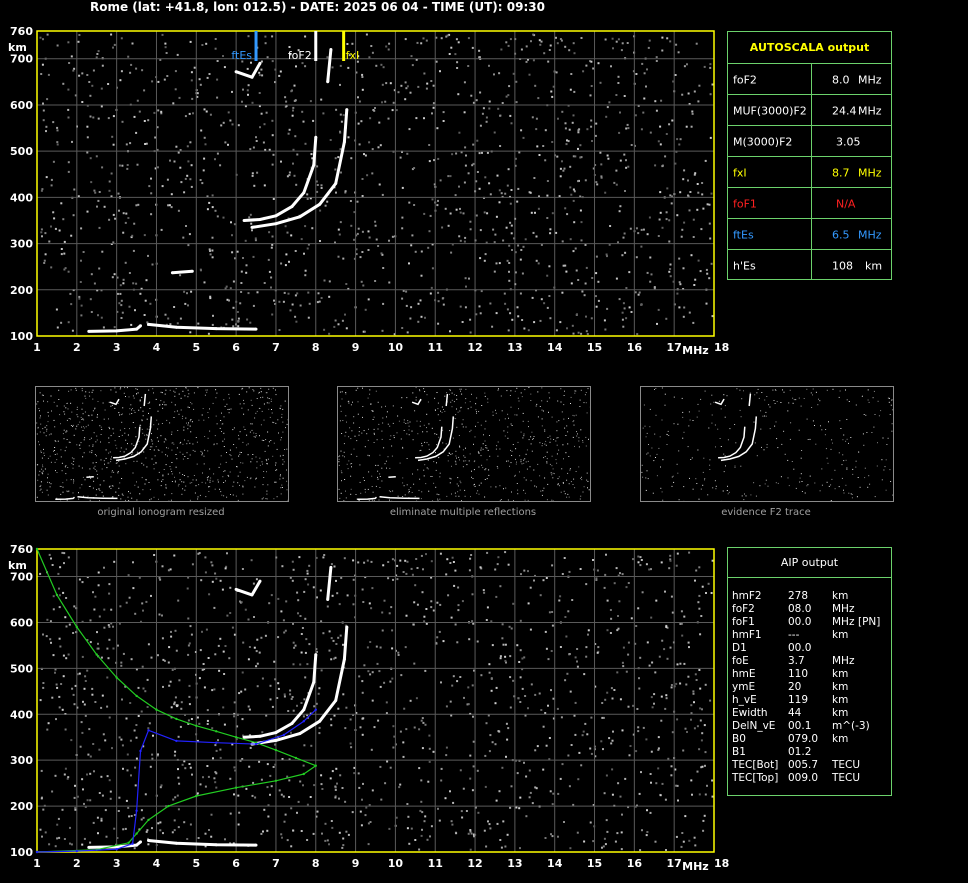 The height and width of the screenshot is (883, 968). Describe the element at coordinates (809, 141) in the screenshot. I see `autoscala-row: M(3000)F2 3.05` at that location.